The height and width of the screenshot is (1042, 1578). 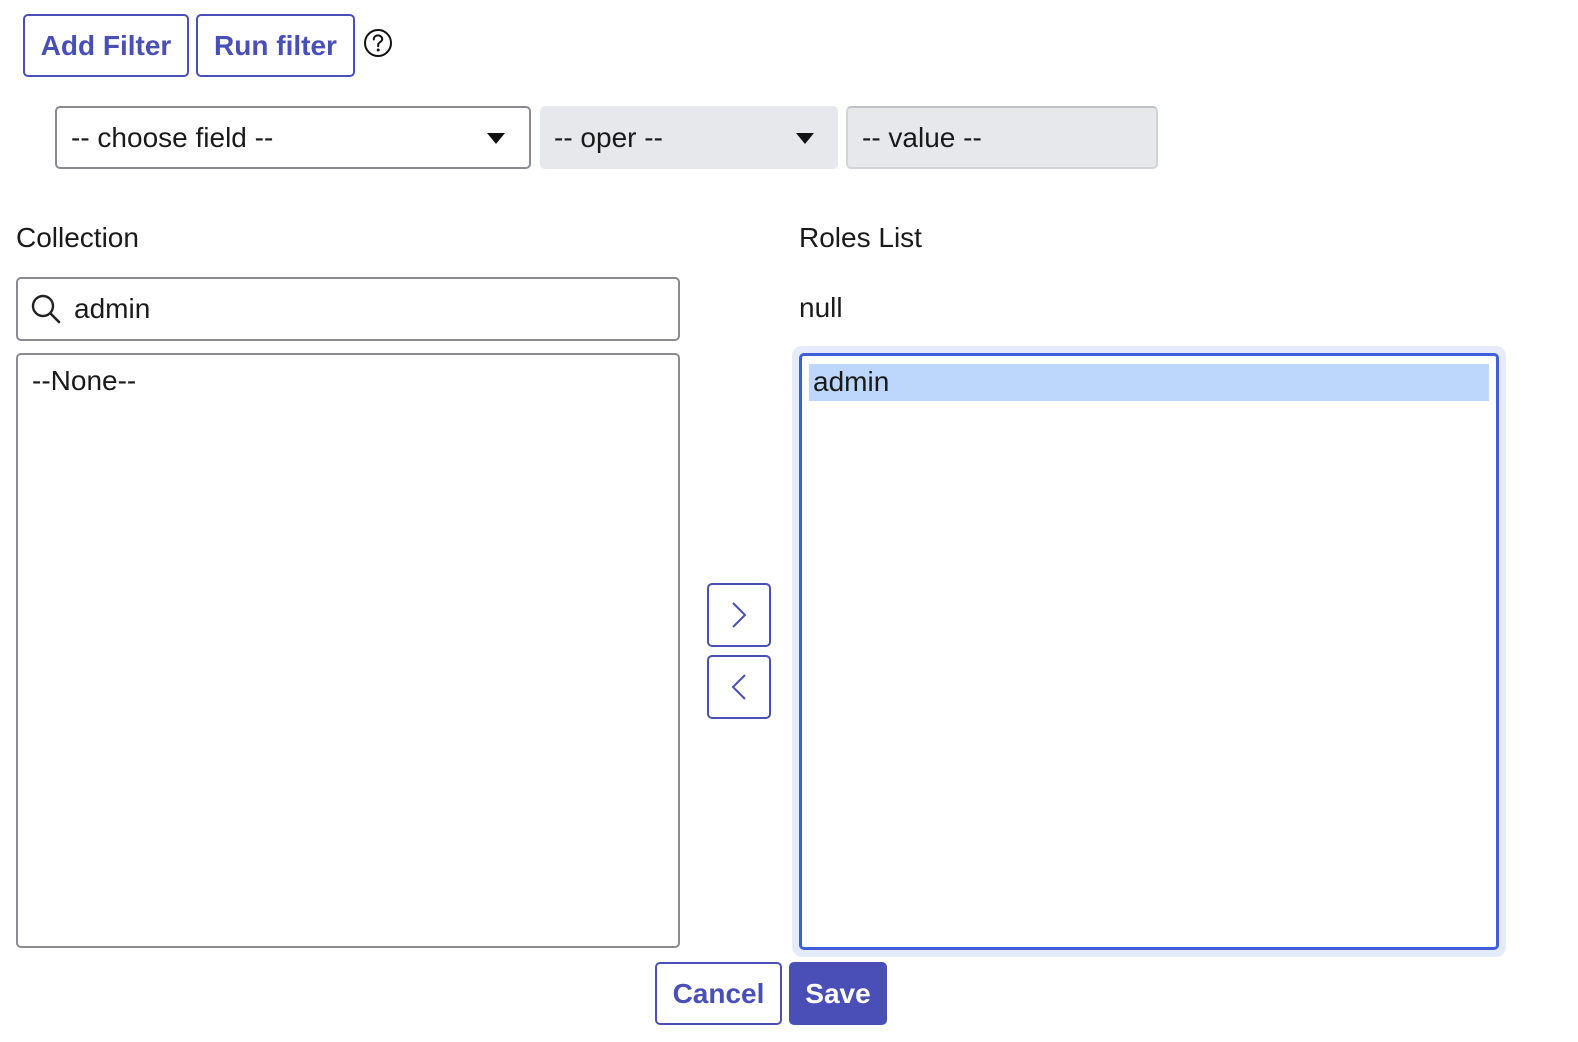 What do you see at coordinates (348, 381) in the screenshot?
I see `collection-option: --None--` at bounding box center [348, 381].